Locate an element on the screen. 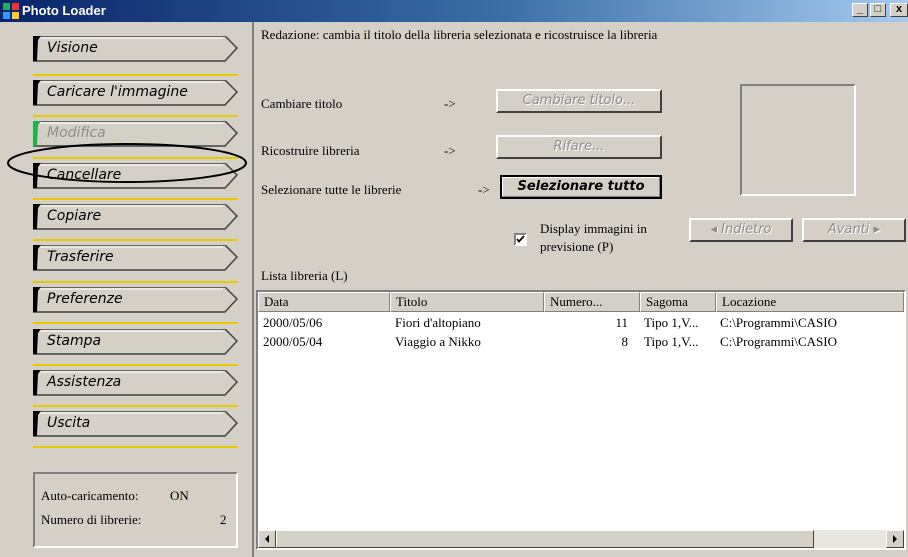  sidebar-item-label: Visione is located at coordinates (72, 48).